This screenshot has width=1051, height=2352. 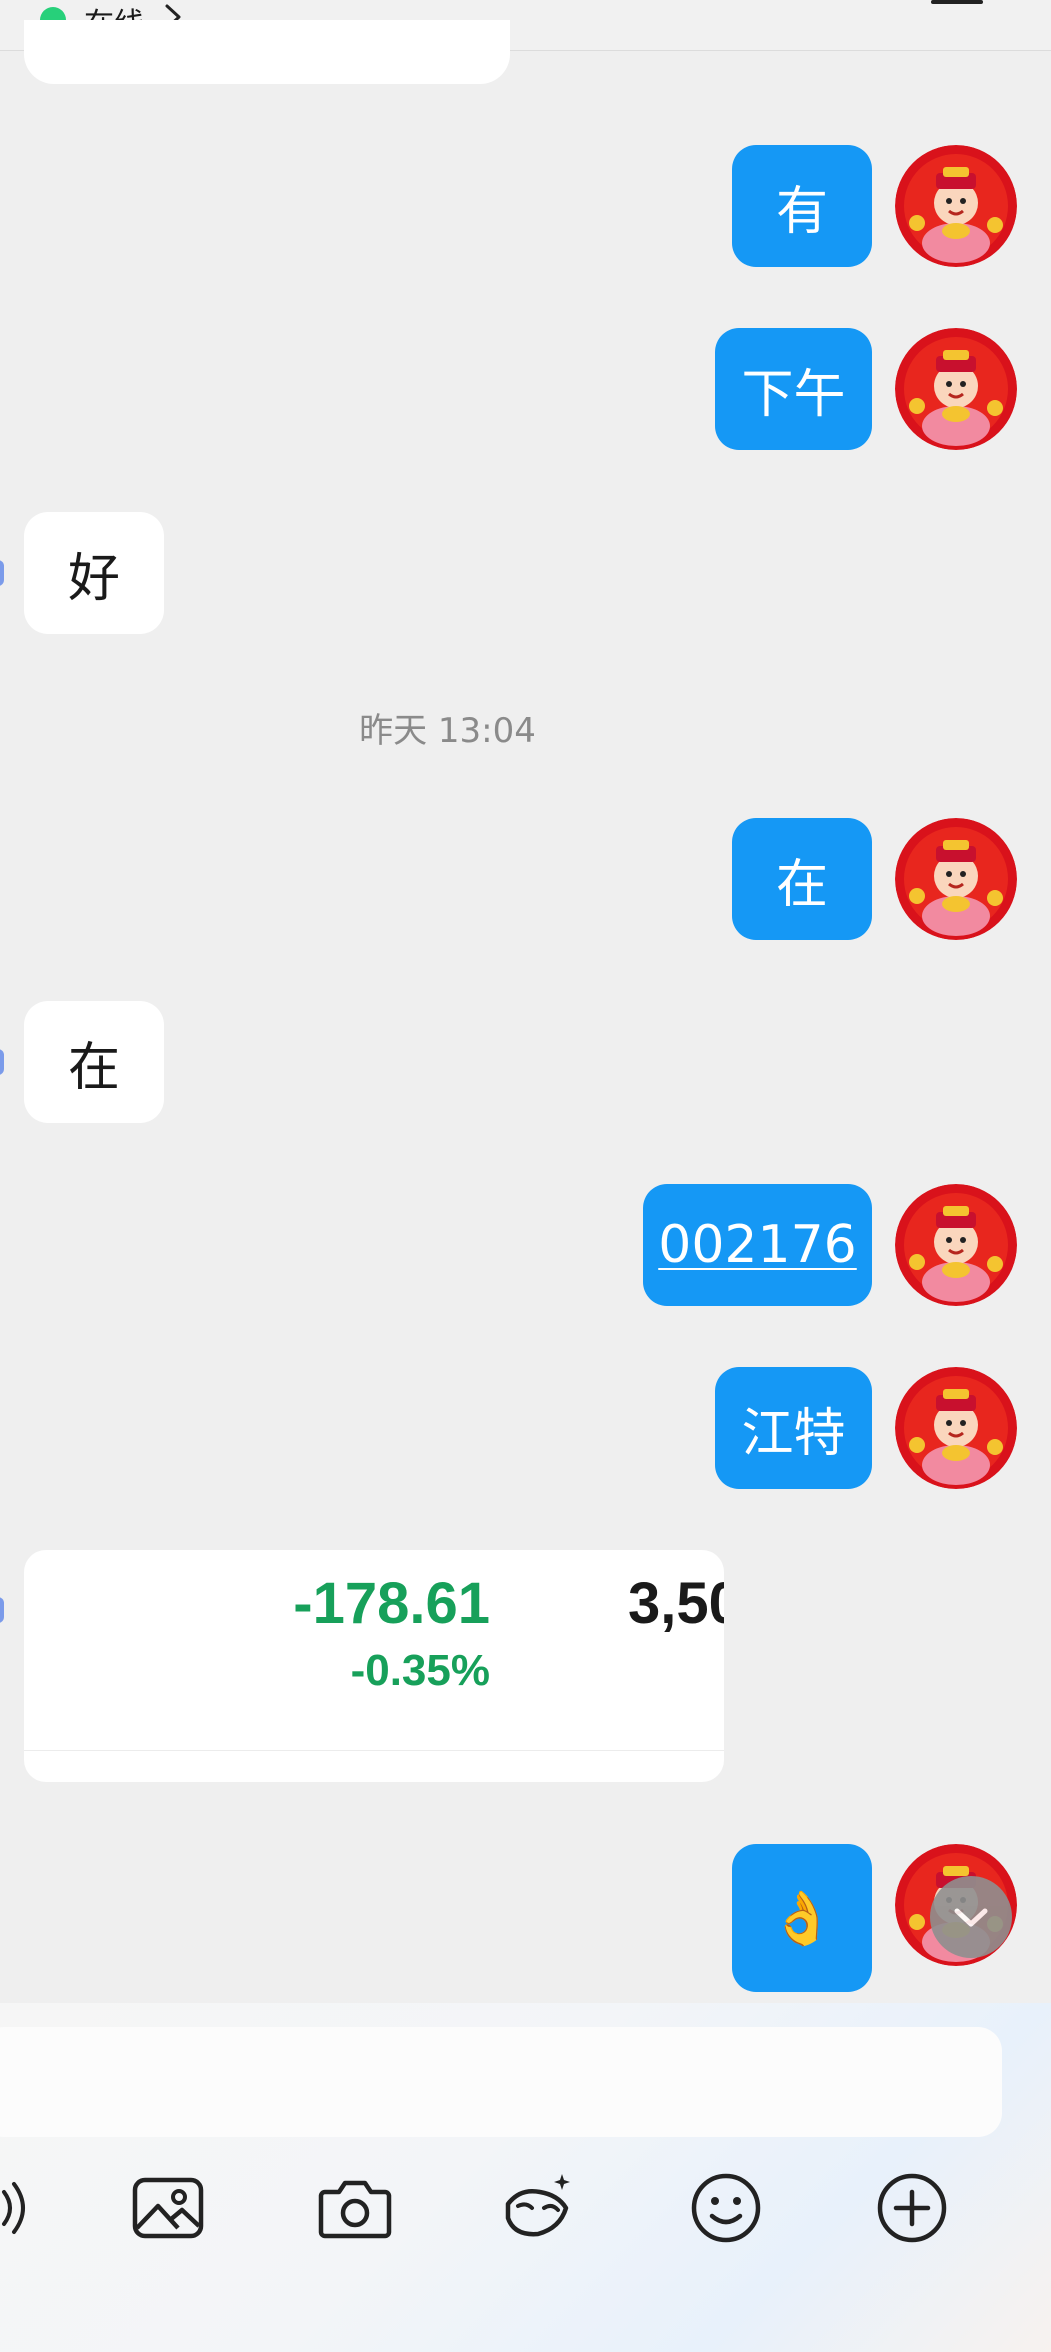 I want to click on stock-quote-card: -178.61 -0.35% 3,50, so click(x=374, y=1666).